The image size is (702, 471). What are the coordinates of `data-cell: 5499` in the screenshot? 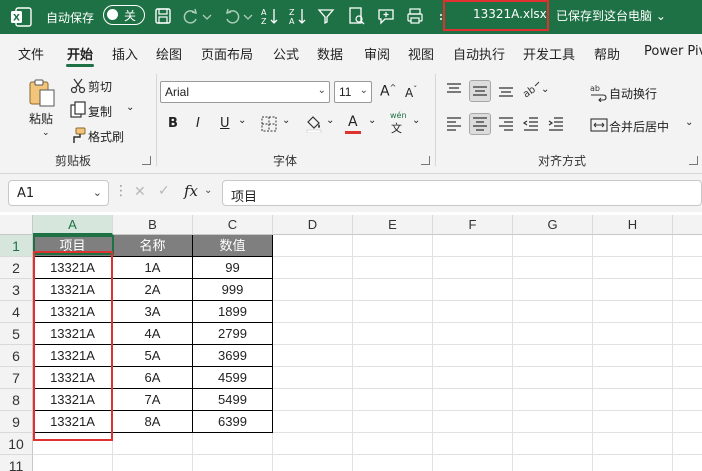 It's located at (233, 400).